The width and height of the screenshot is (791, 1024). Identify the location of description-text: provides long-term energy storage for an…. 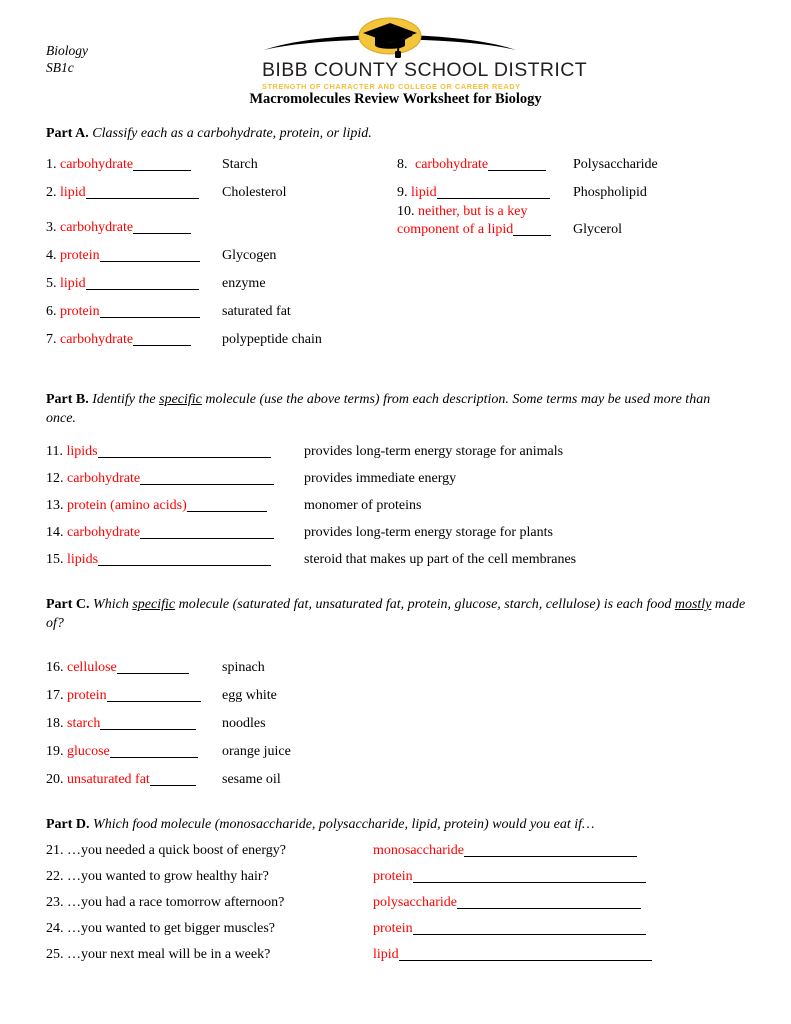
(434, 451).